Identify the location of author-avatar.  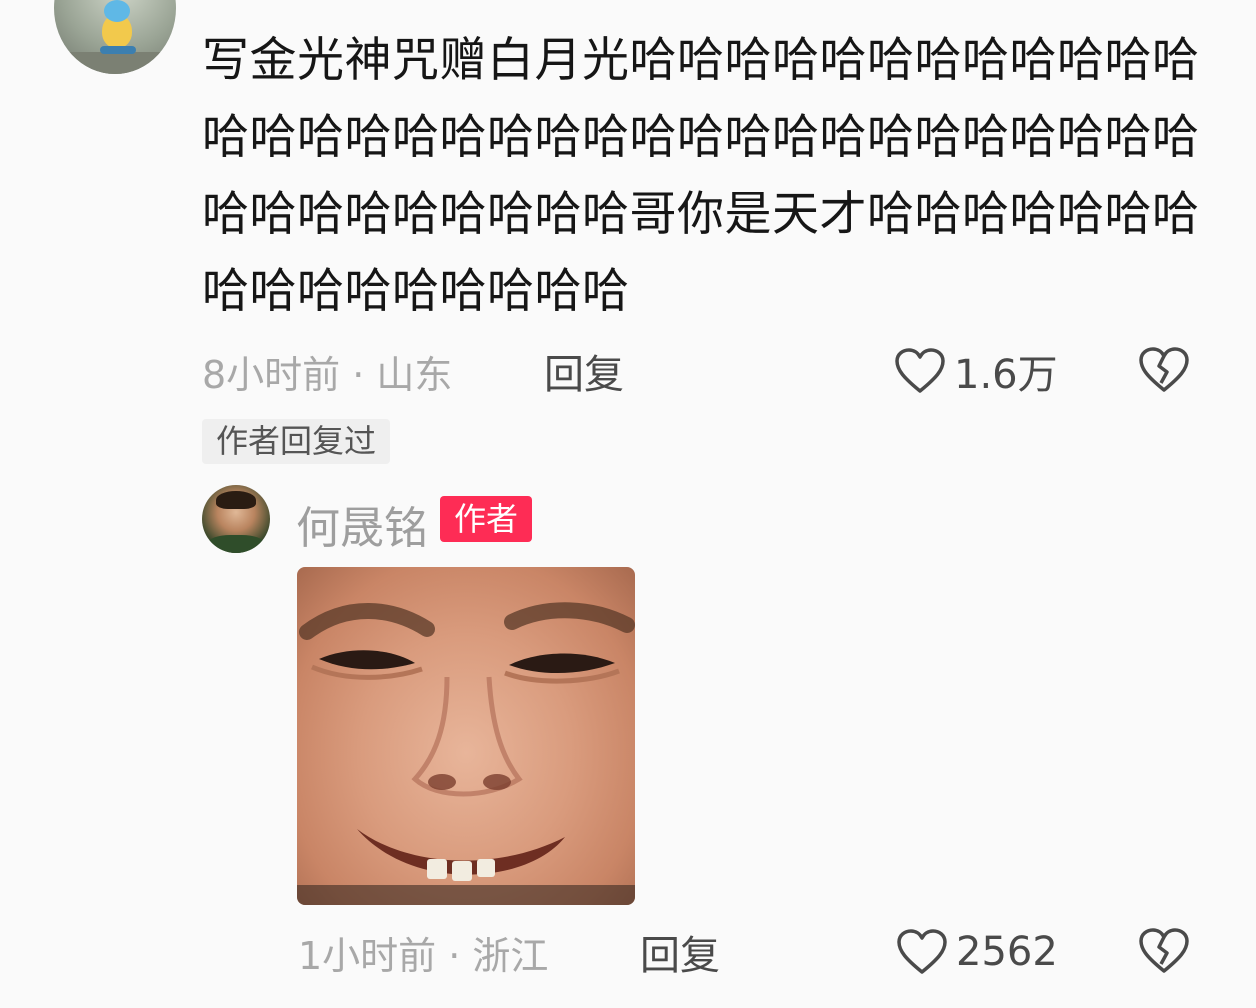
(236, 519).